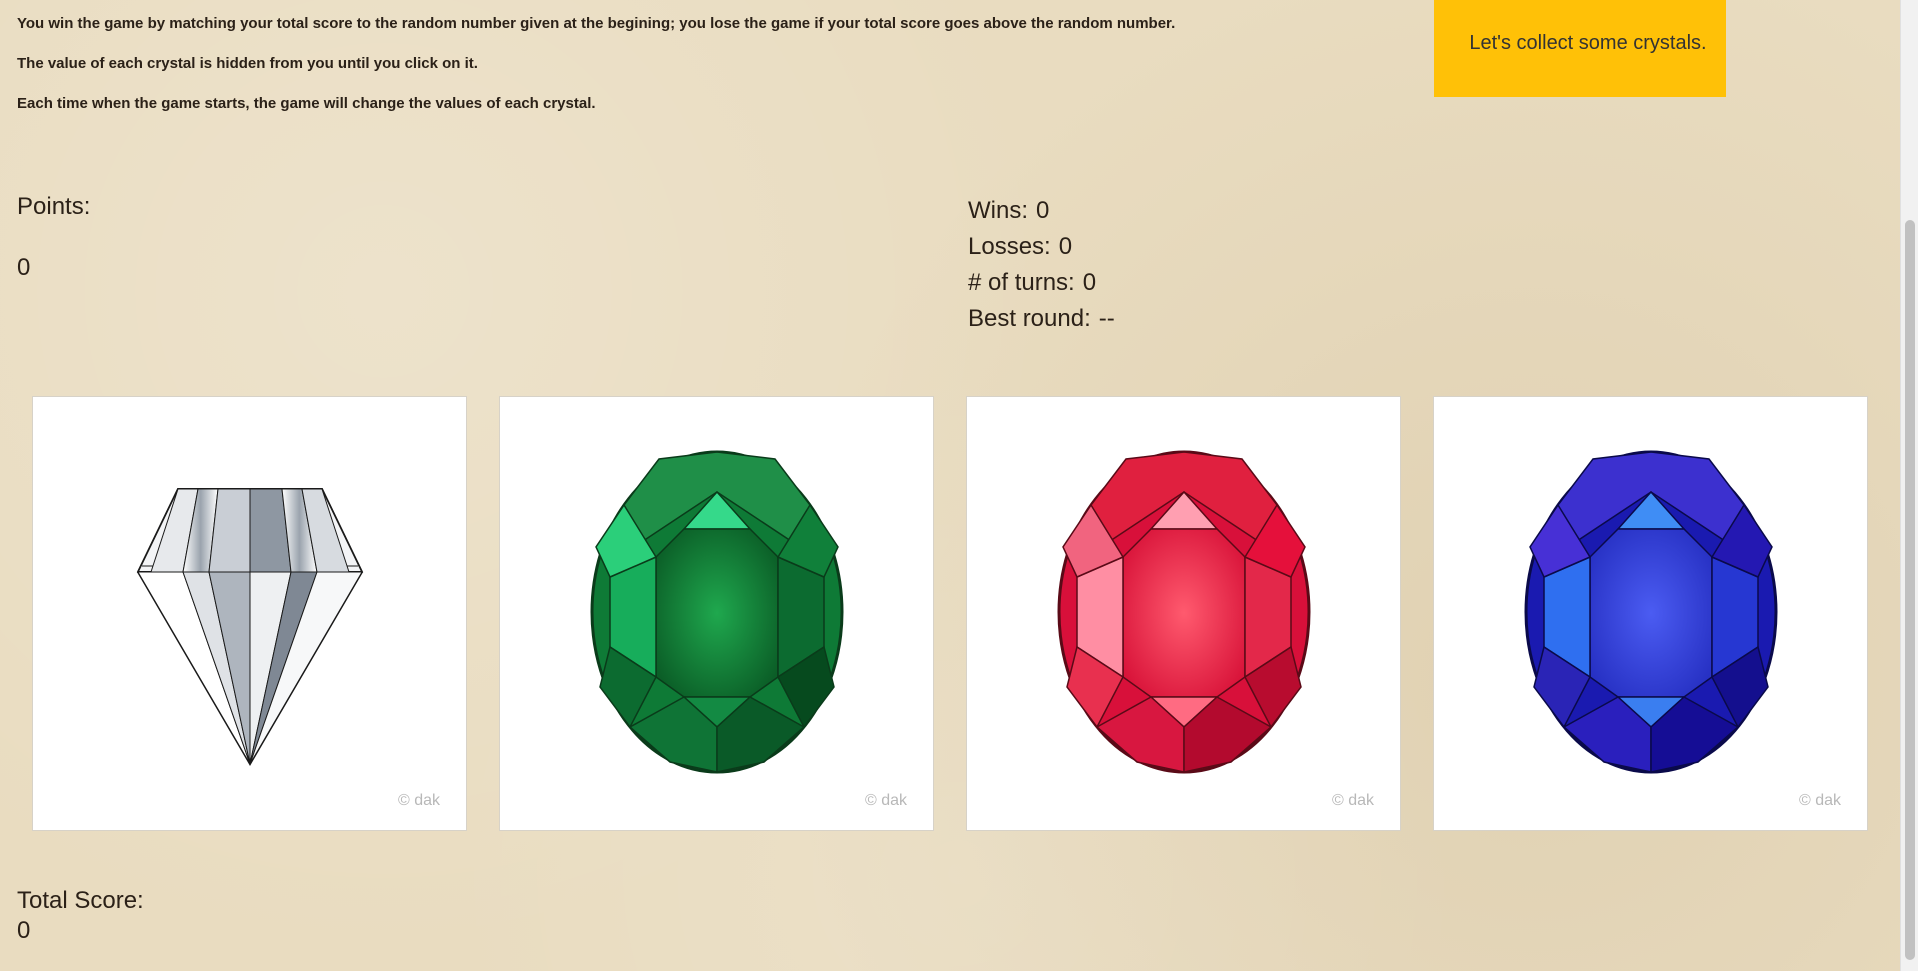 This screenshot has width=1918, height=971. What do you see at coordinates (250, 627) in the screenshot?
I see `diamond-icon` at bounding box center [250, 627].